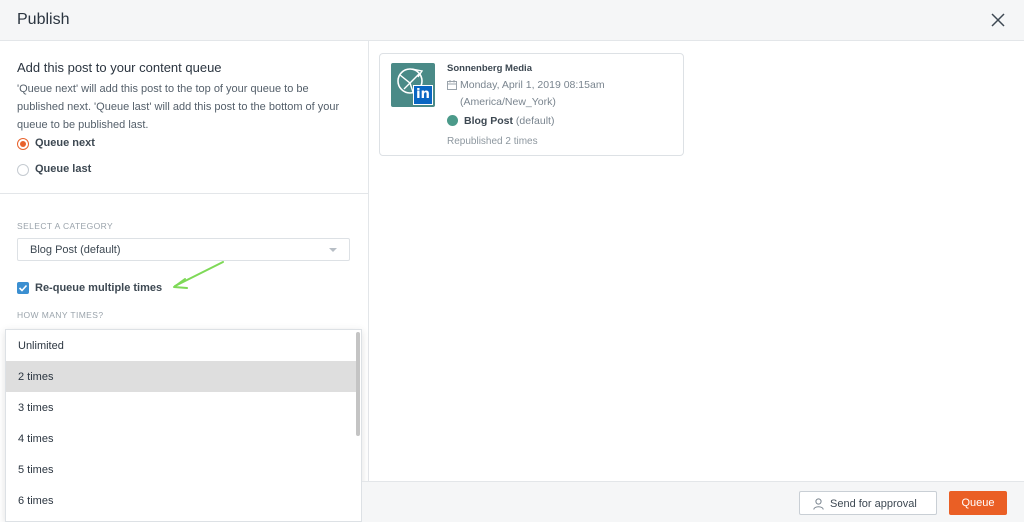 This screenshot has height=522, width=1024. I want to click on queue-title: Add this post to your content queue, so click(119, 67).